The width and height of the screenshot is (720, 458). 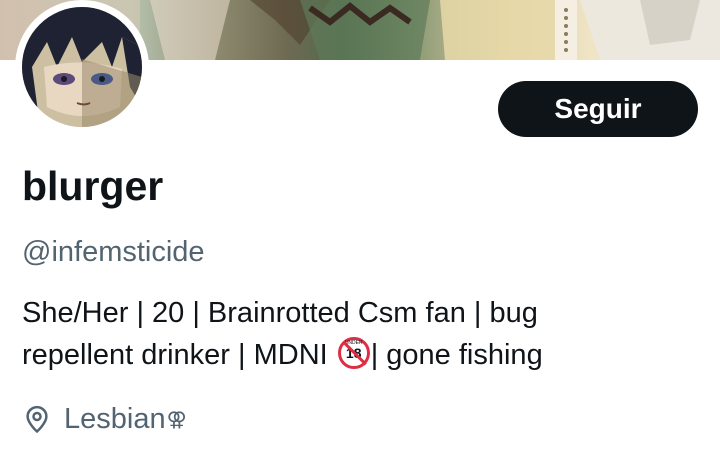 I want to click on display-name: blurger, so click(x=93, y=186).